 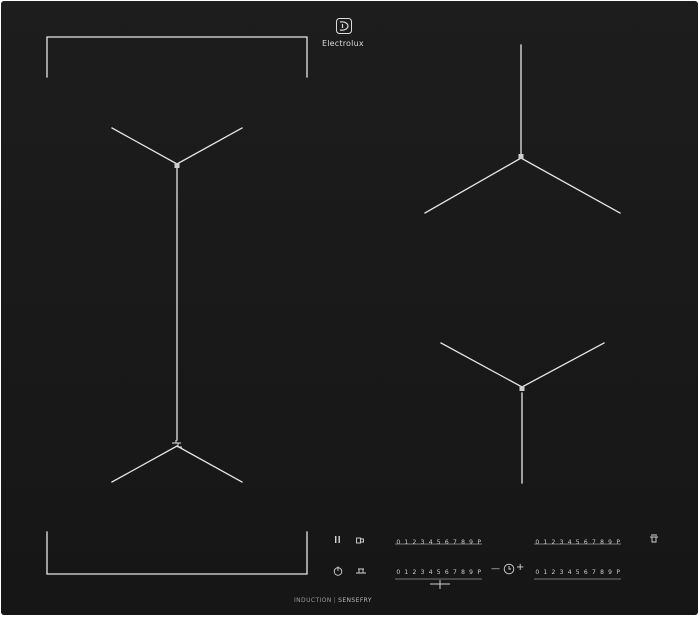 I want to click on timer-icon, so click(x=509, y=570).